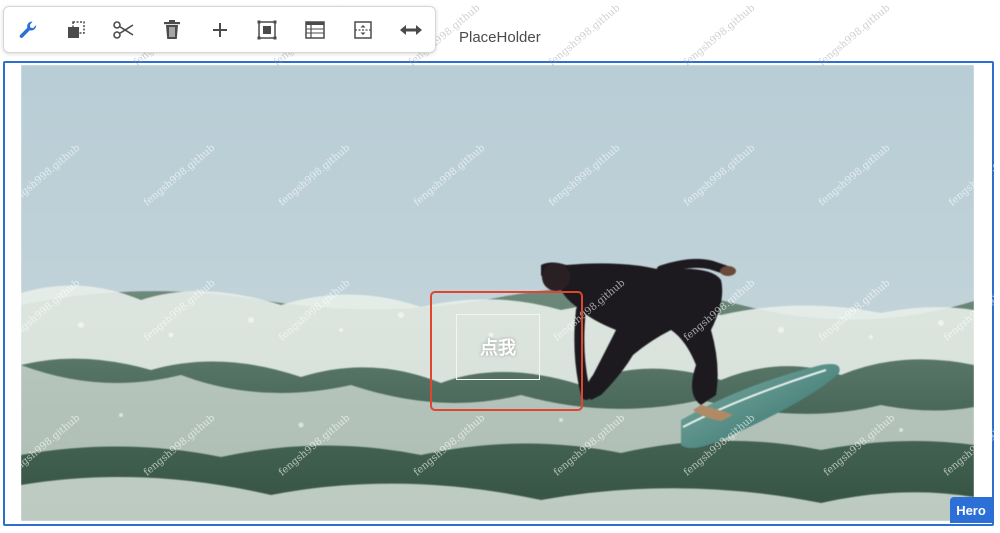  I want to click on width-button, so click(411, 29).